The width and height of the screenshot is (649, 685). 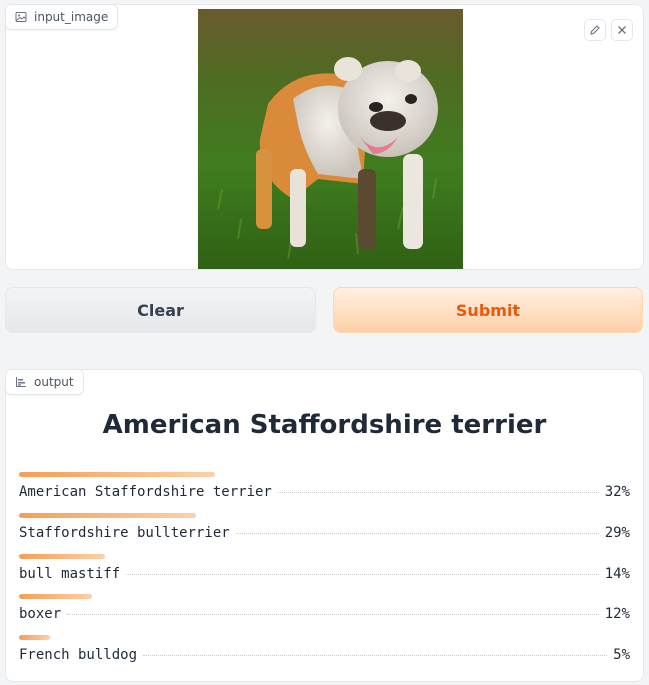 What do you see at coordinates (617, 492) in the screenshot?
I see `confidence-value: 32%` at bounding box center [617, 492].